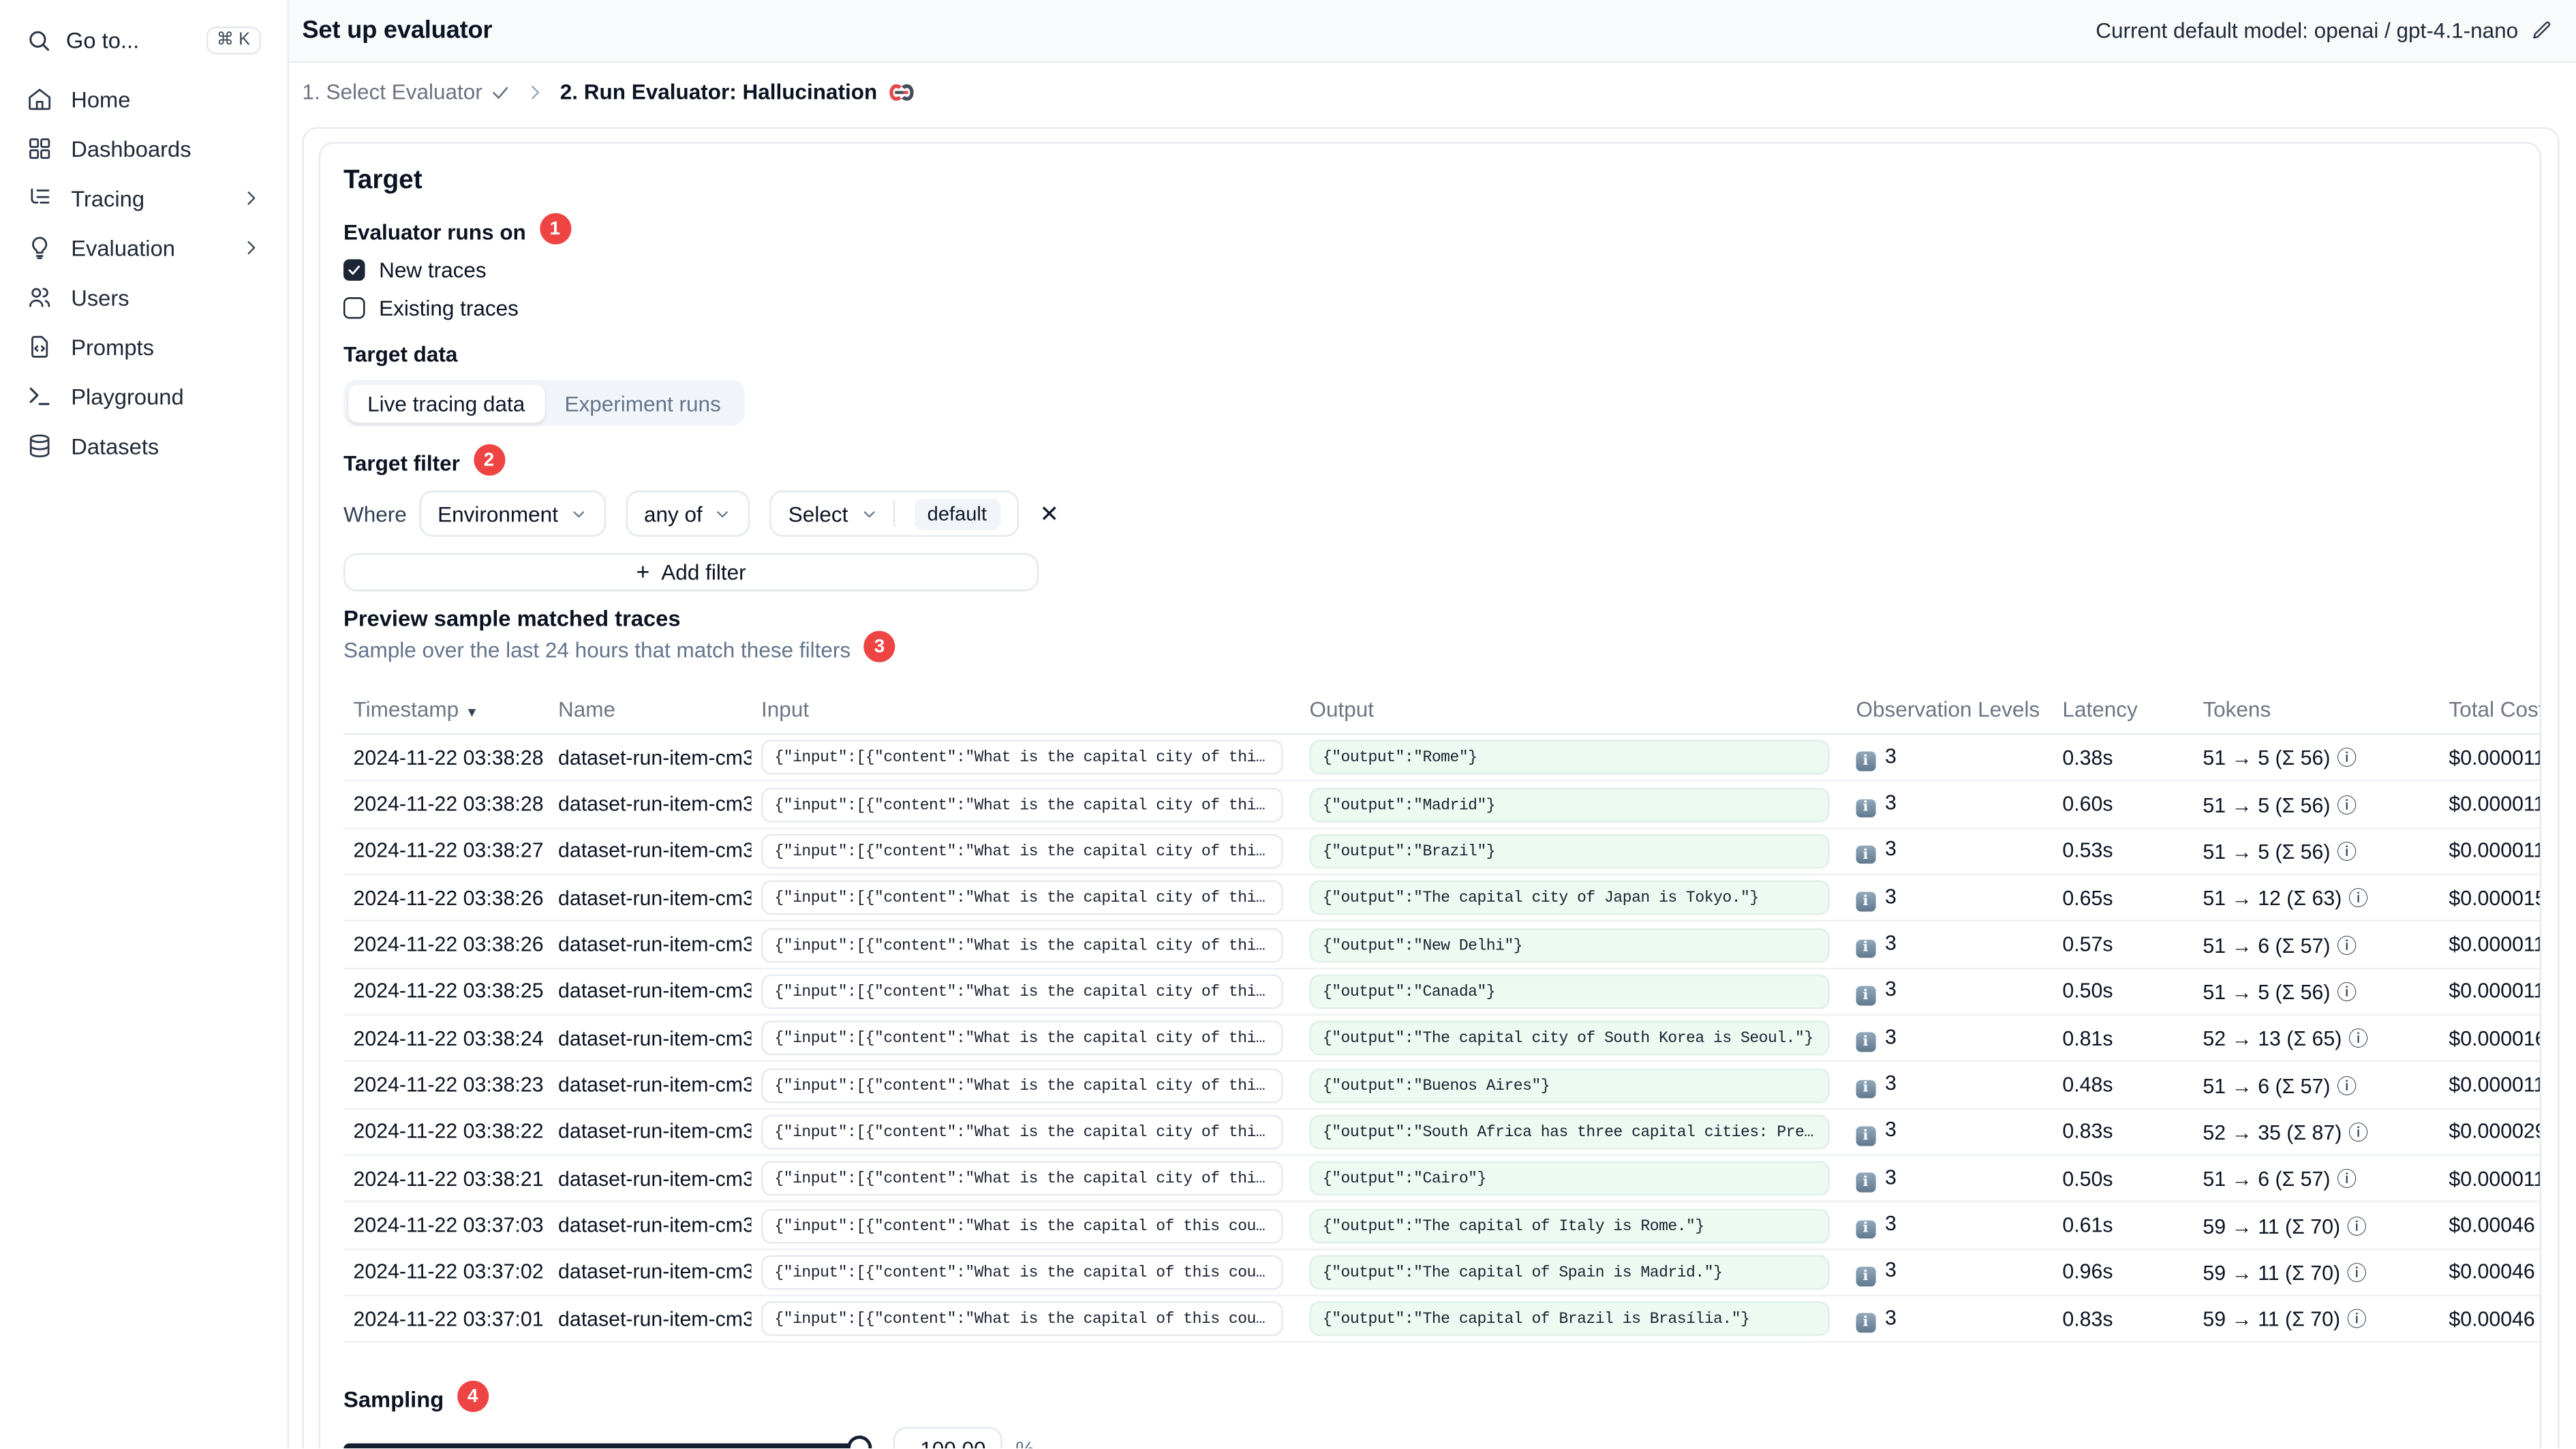 This screenshot has width=2576, height=1449. Describe the element at coordinates (406, 92) in the screenshot. I see `breadcrumb-step1: 1. Select Evaluator` at that location.